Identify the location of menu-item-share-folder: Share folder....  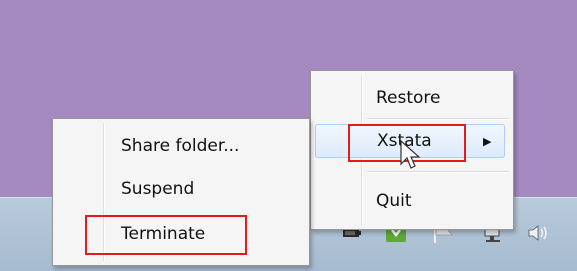
(181, 146).